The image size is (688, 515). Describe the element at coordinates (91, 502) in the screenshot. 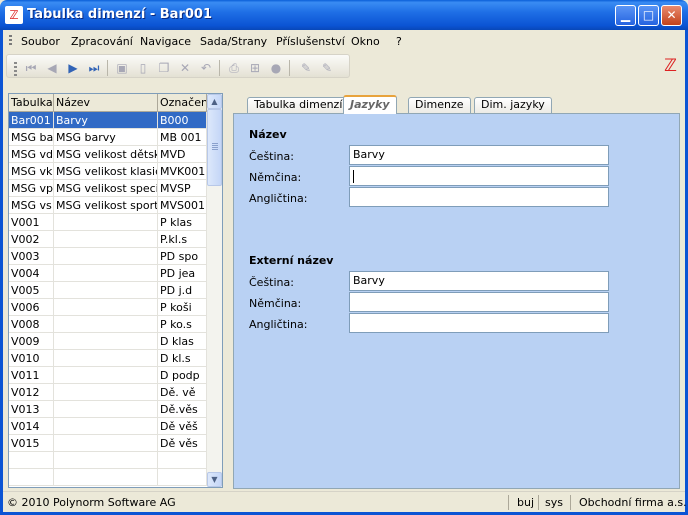

I see `copyright-text: © 2010 Polynorm Software AG` at that location.